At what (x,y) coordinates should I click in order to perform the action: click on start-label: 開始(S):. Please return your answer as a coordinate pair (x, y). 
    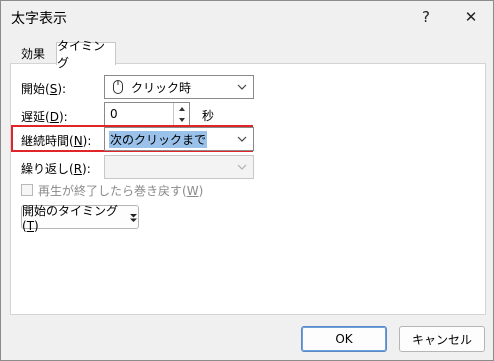
    Looking at the image, I should click on (44, 89).